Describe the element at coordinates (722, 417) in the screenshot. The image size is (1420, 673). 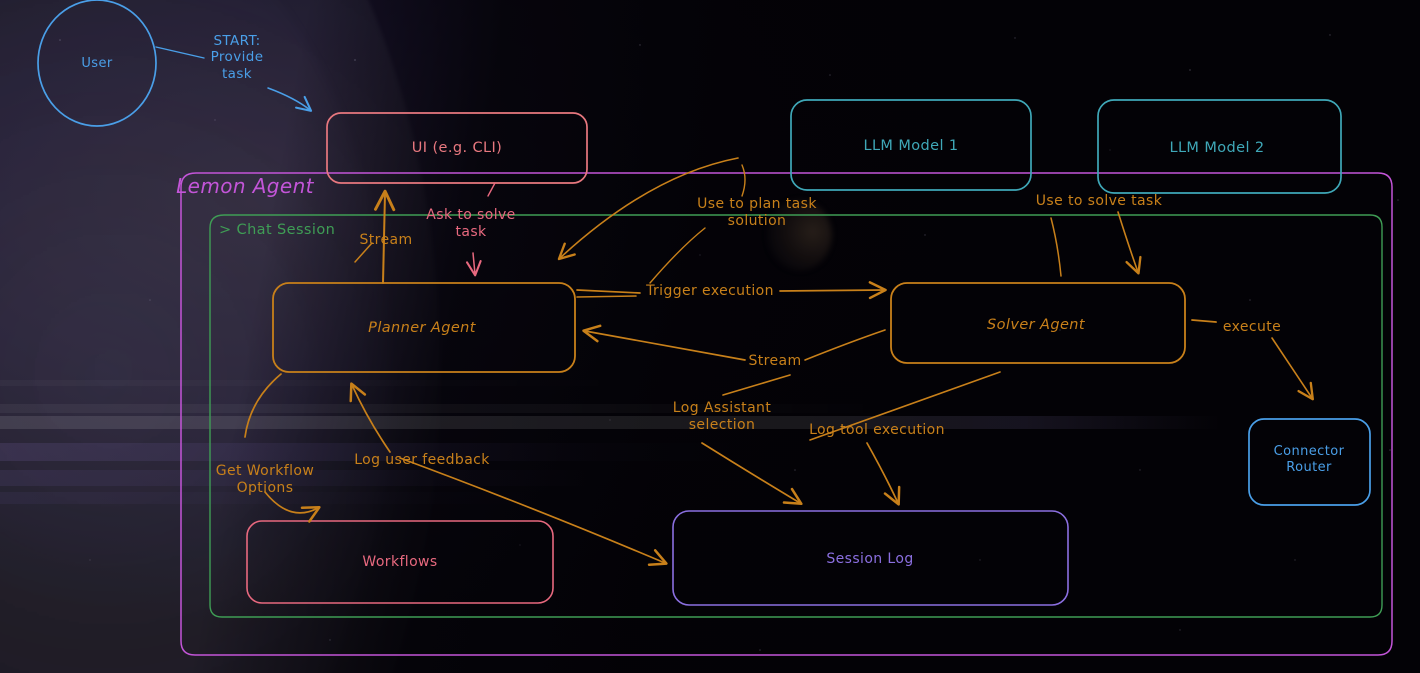
I see `edge-label-log-assistant-selection: Log Assistant selection` at that location.